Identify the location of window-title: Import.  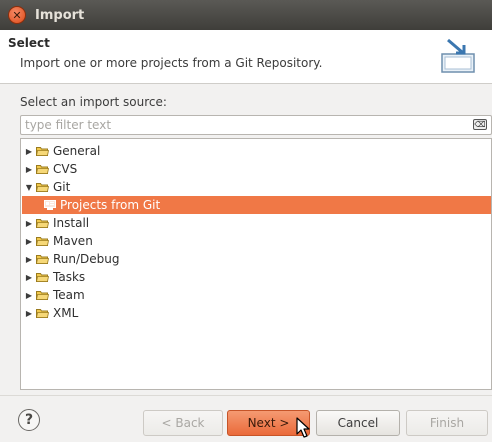
(60, 15).